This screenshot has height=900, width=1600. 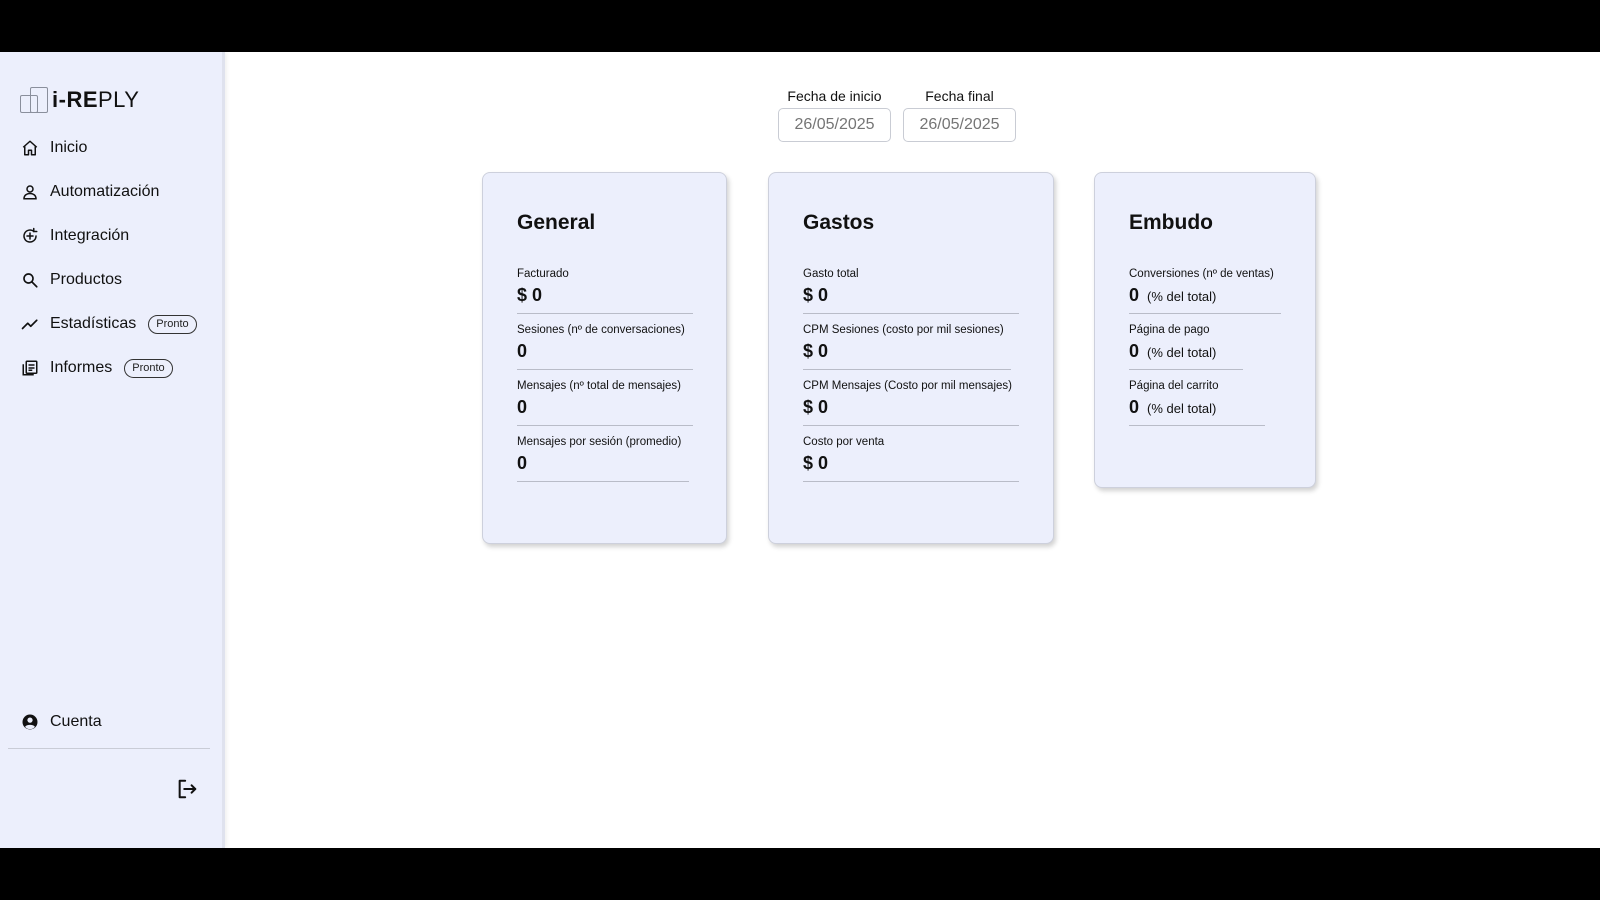 I want to click on user-icon, so click(x=30, y=192).